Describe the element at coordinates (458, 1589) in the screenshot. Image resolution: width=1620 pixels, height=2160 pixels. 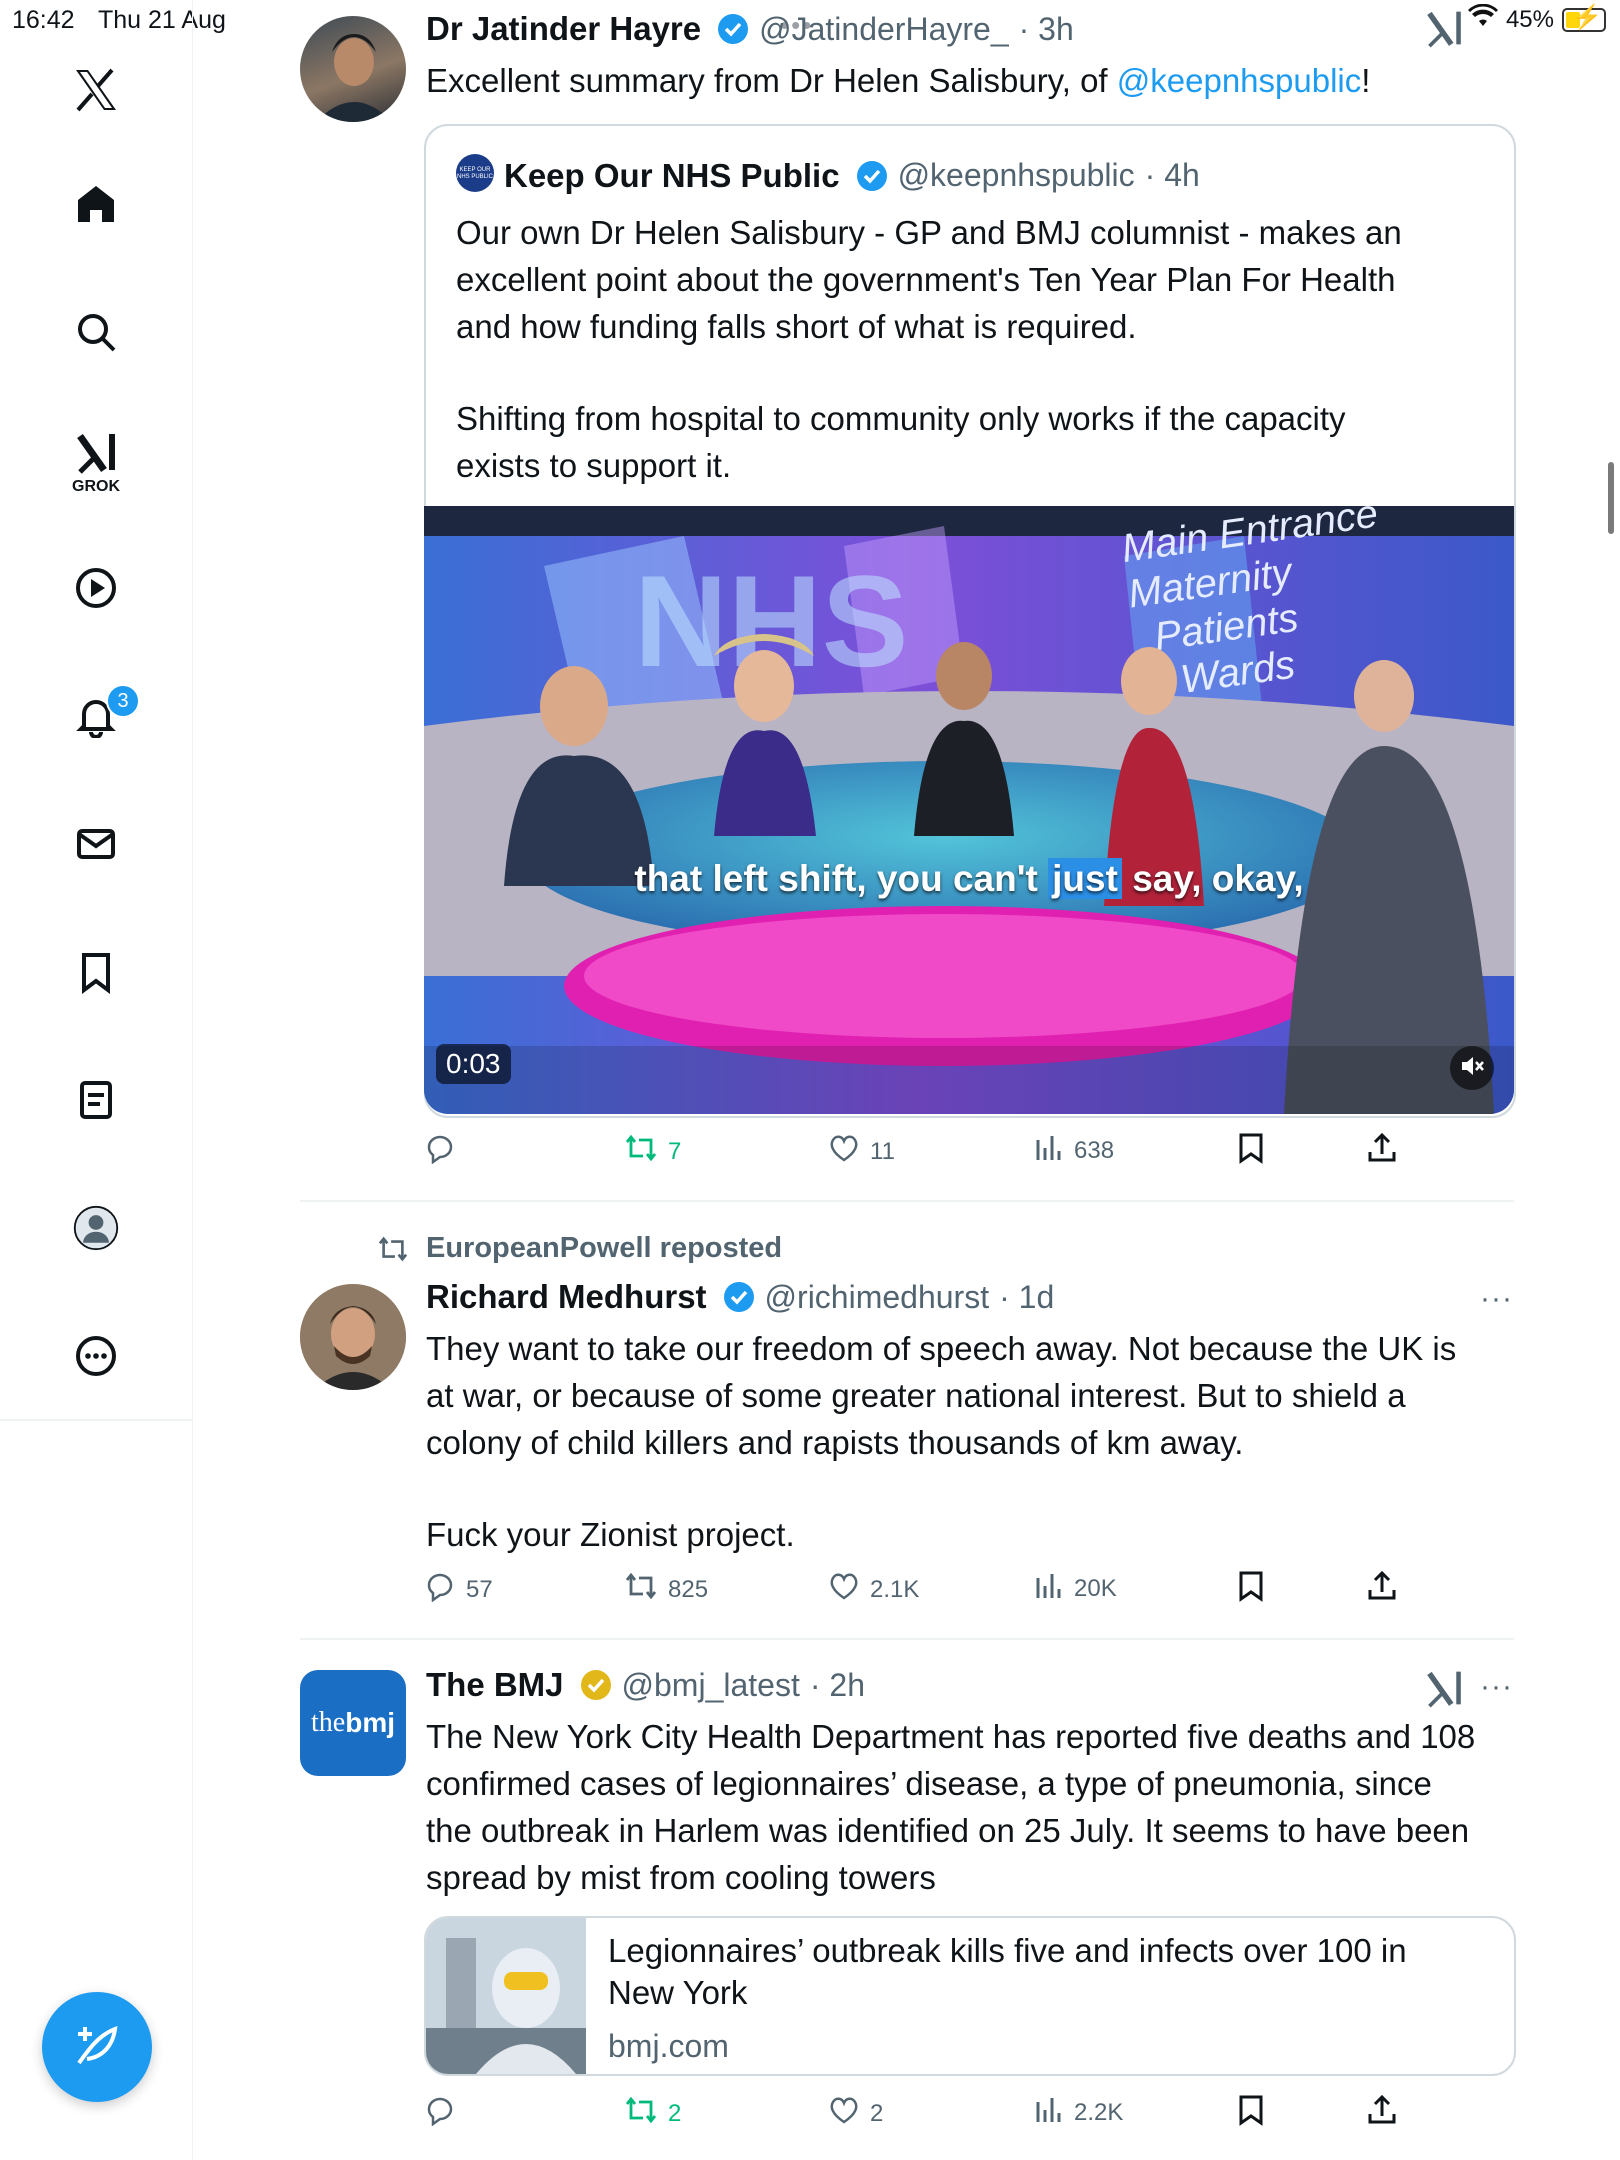
I see `reply-button: 57` at that location.